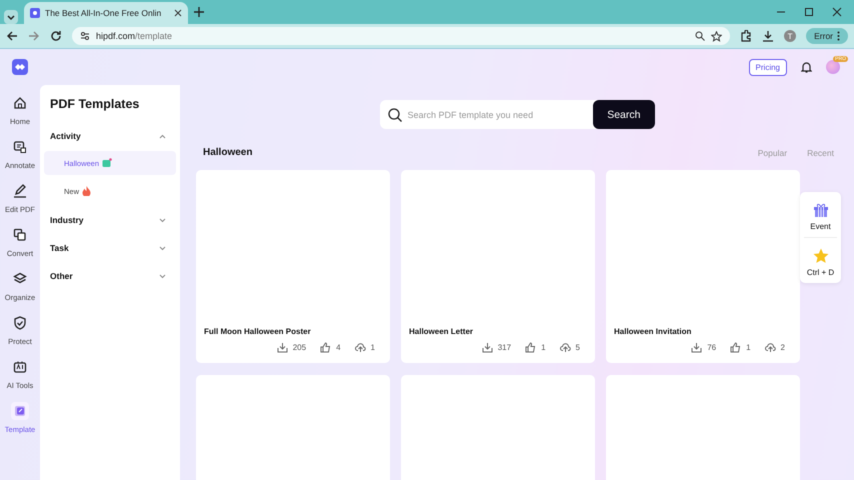  I want to click on maximize-icon, so click(809, 12).